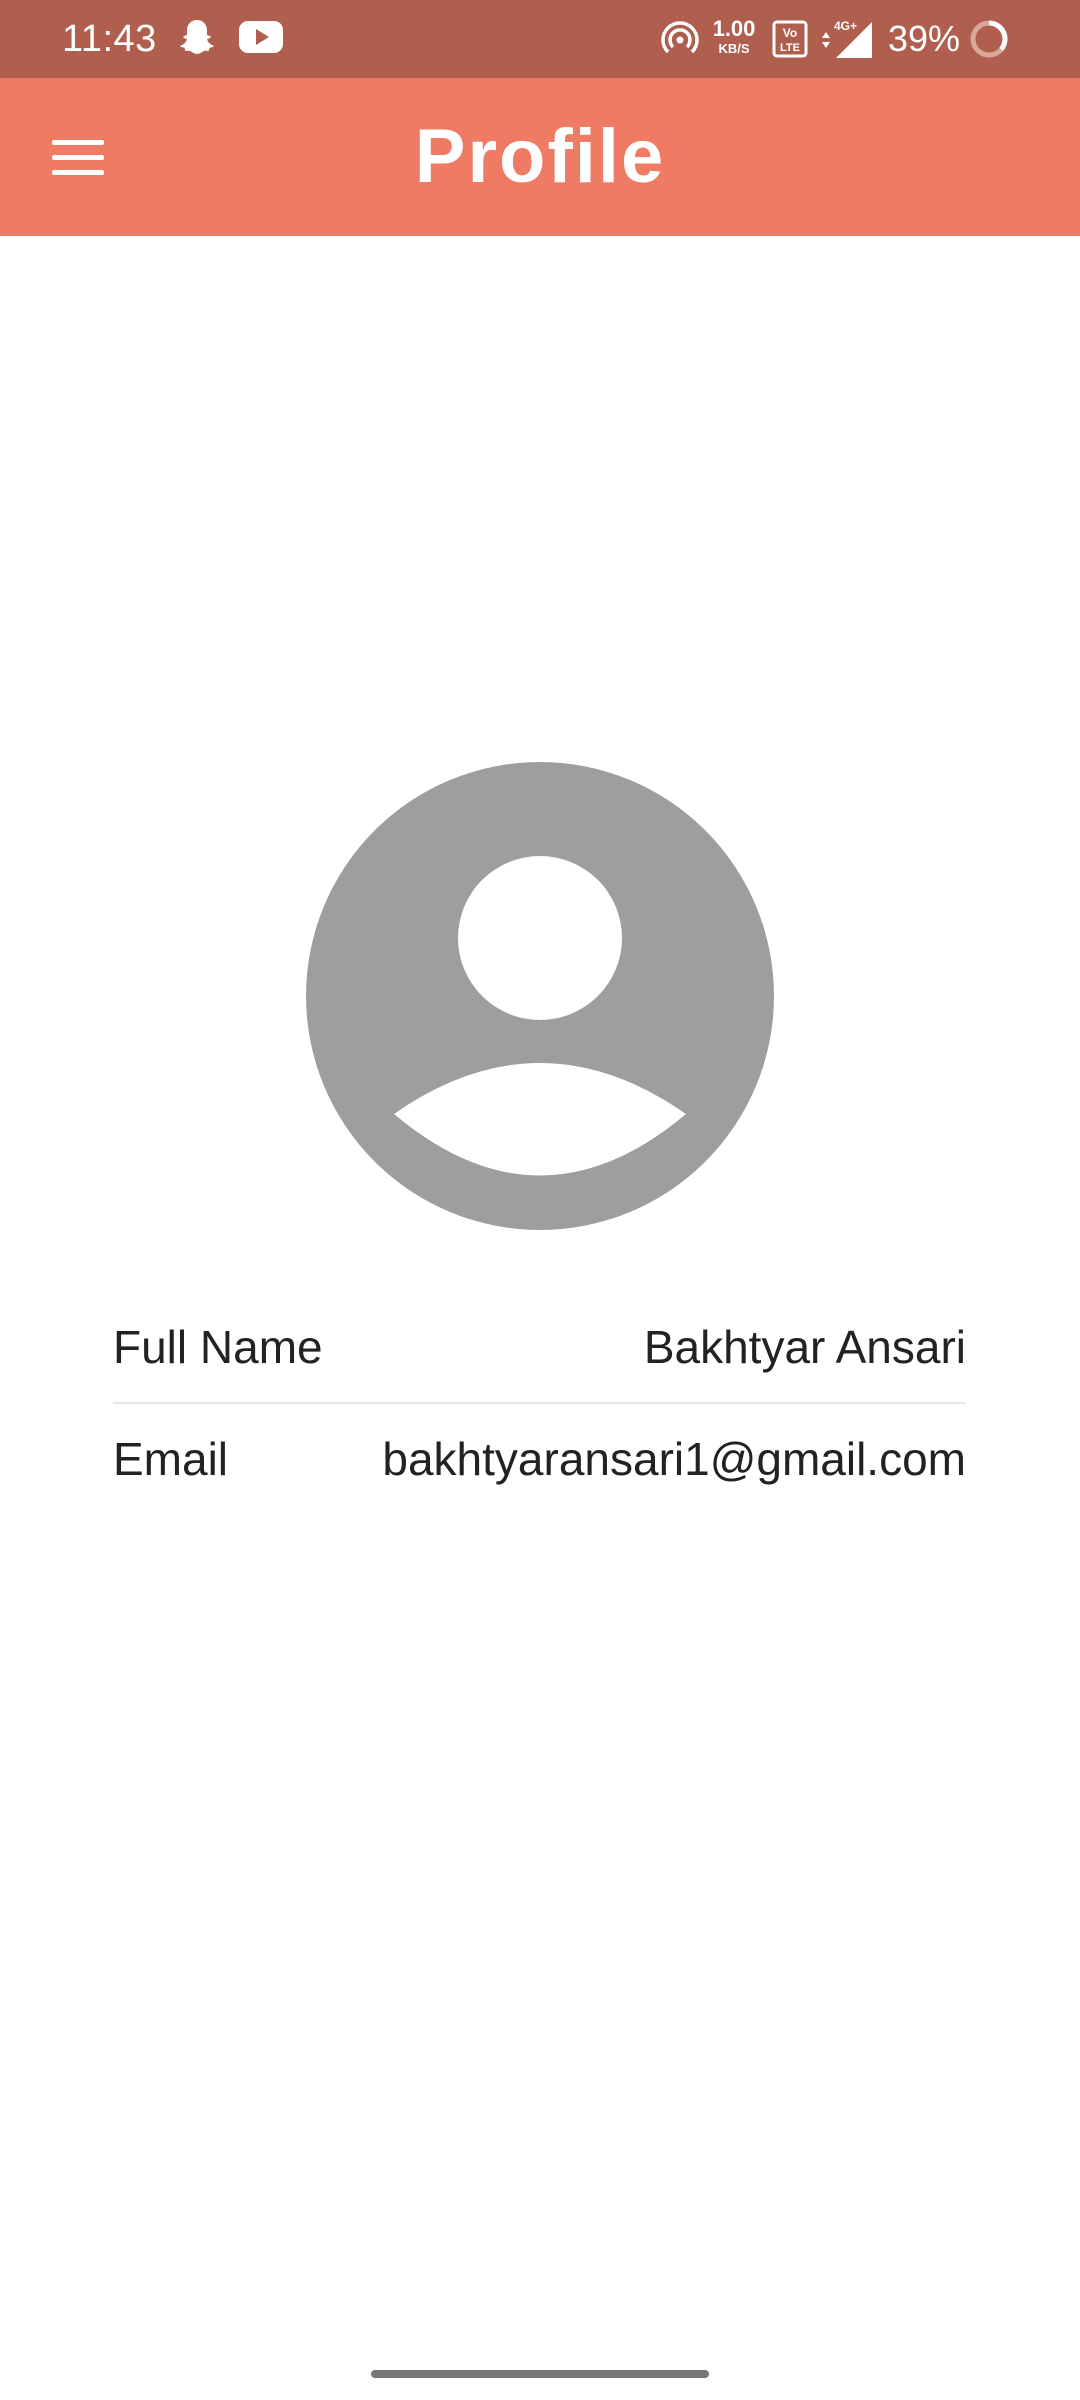 This screenshot has width=1080, height=2400. Describe the element at coordinates (804, 1347) in the screenshot. I see `full-name-value: Bakhtyar Ansari` at that location.